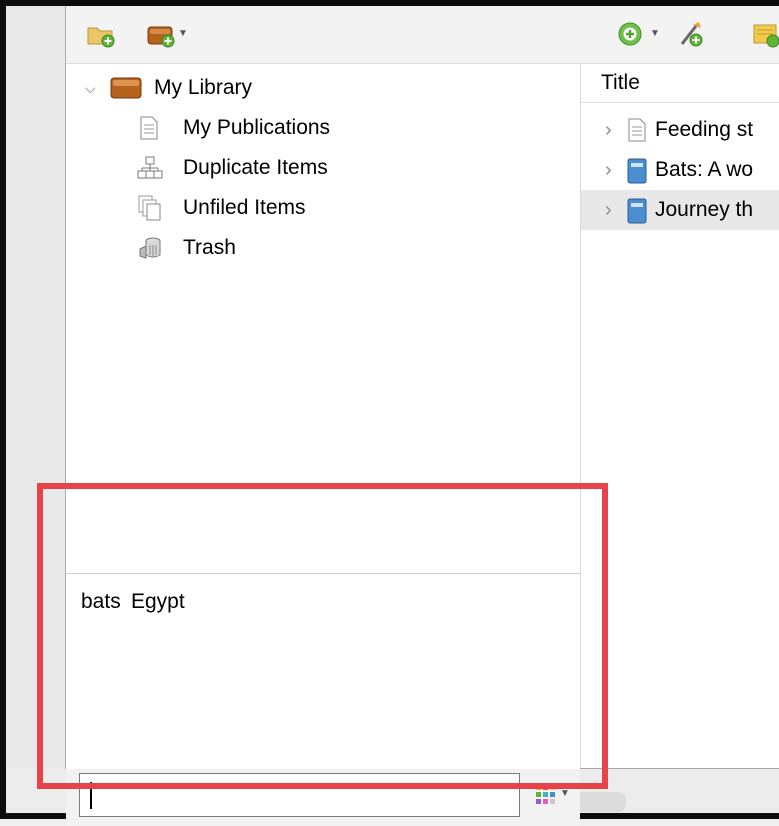 The width and height of the screenshot is (779, 826). I want to click on tree-item-label: Duplicate Items, so click(255, 167).